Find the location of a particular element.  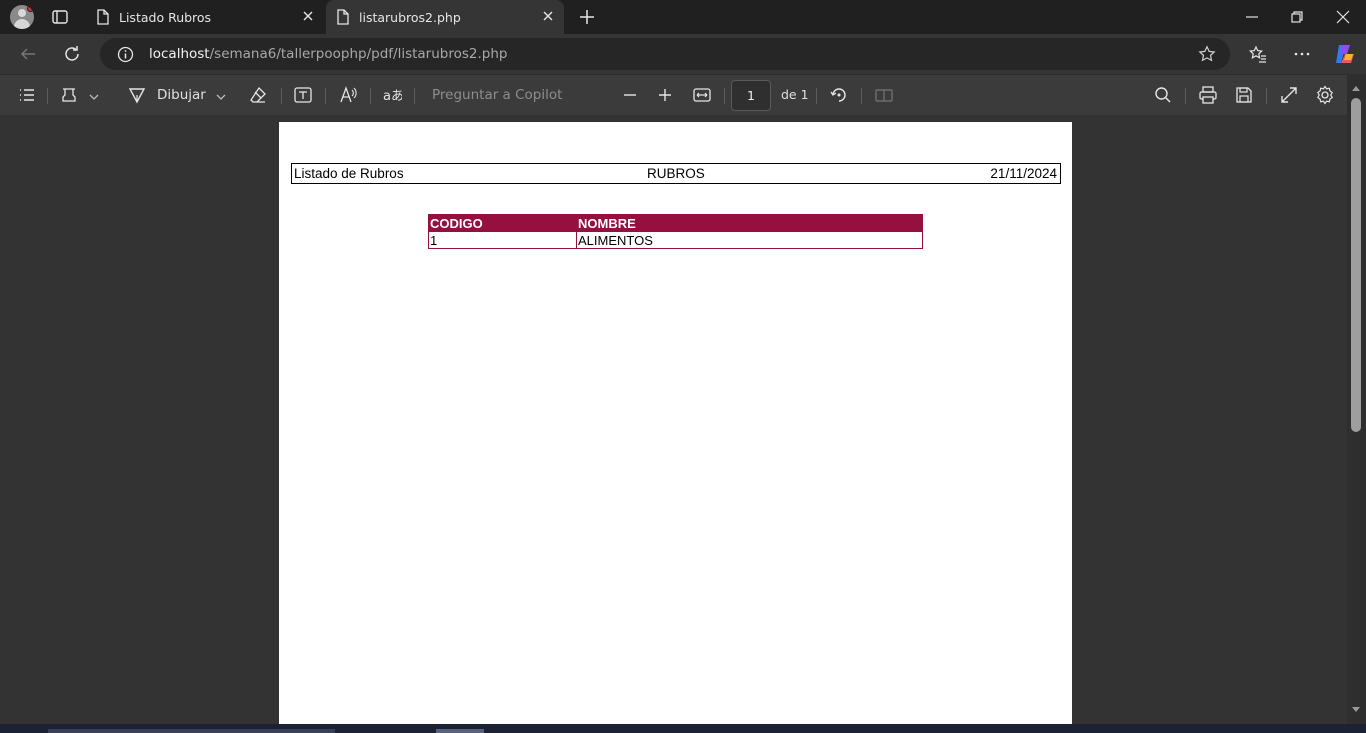

close-window-icon is located at coordinates (1343, 19).